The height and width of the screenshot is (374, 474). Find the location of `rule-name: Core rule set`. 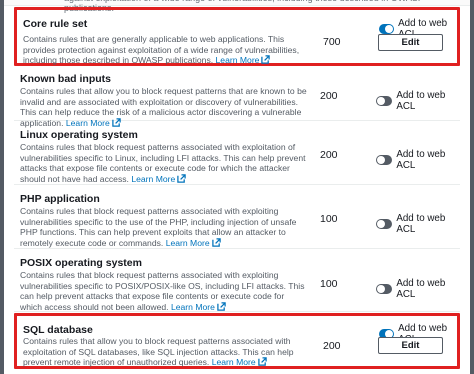

rule-name: Core rule set is located at coordinates (55, 24).